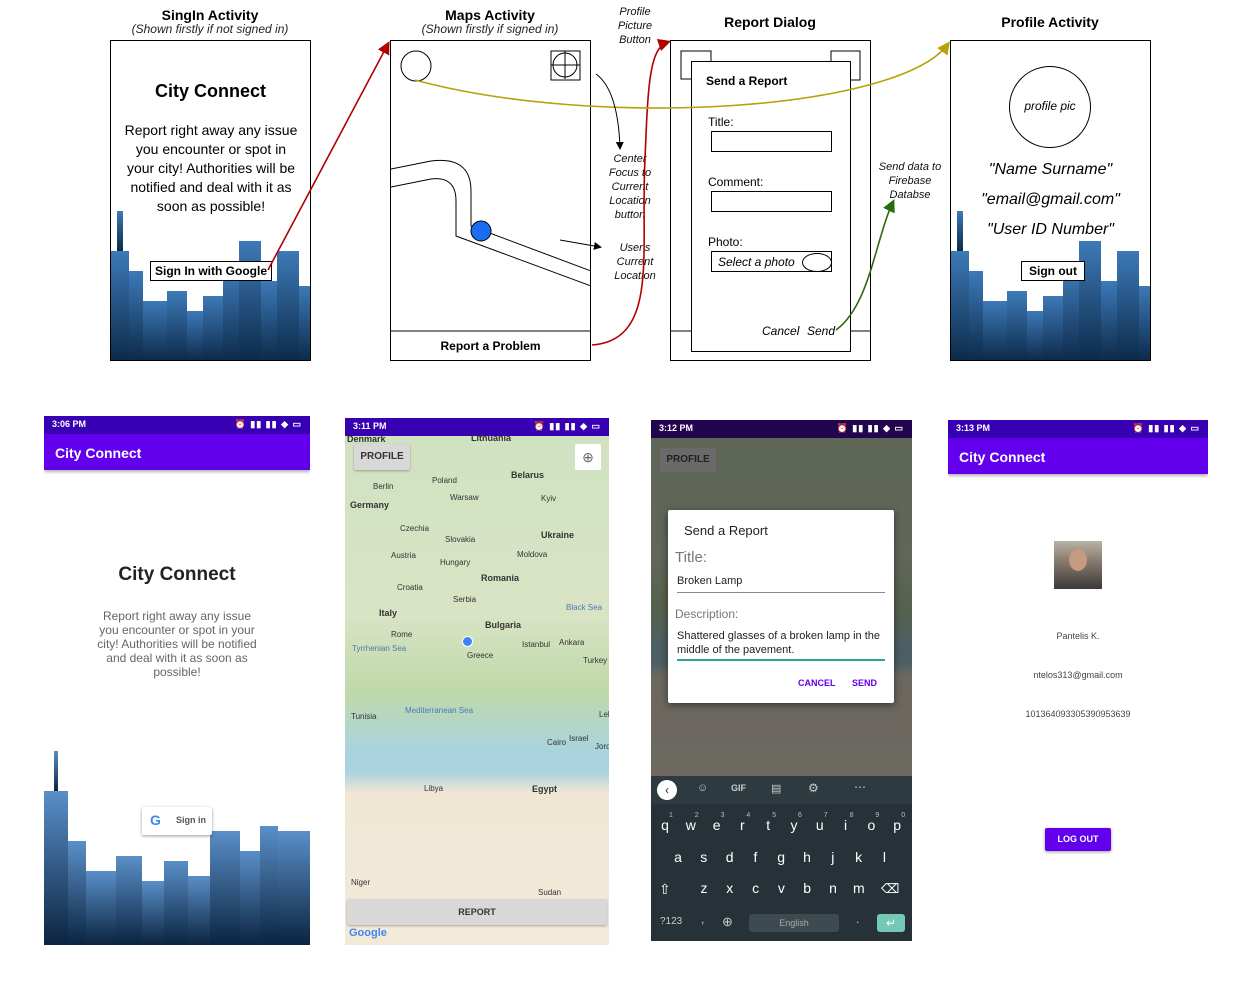 The width and height of the screenshot is (1248, 982). What do you see at coordinates (756, 888) in the screenshot?
I see `key-c: c` at bounding box center [756, 888].